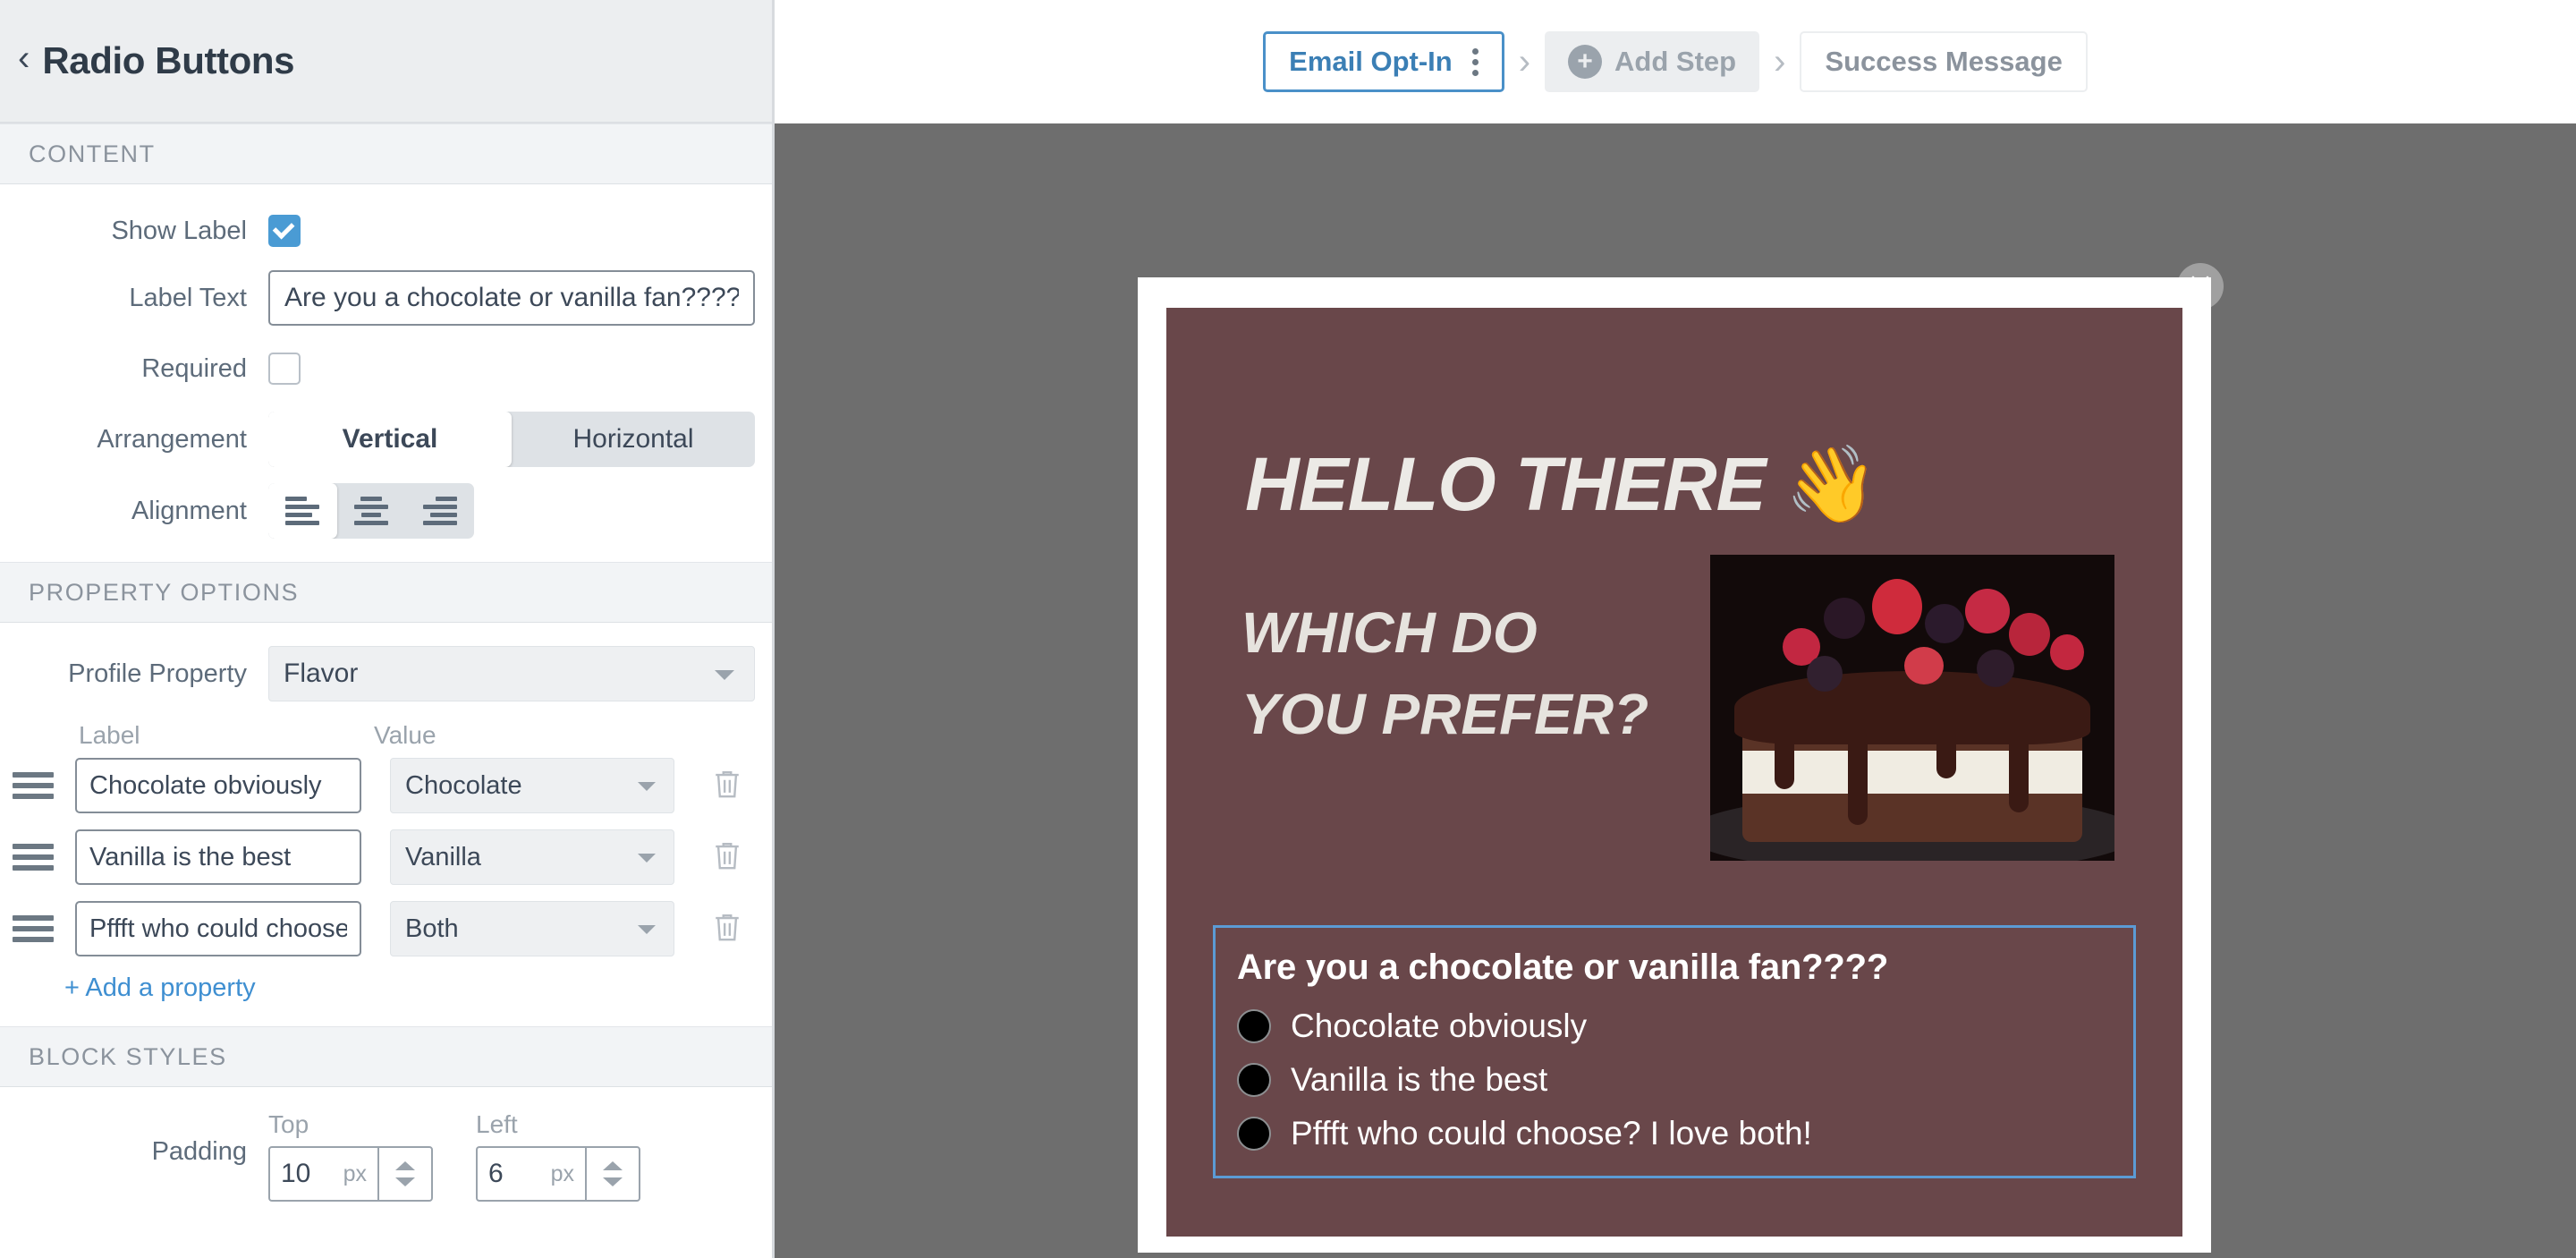 Image resolution: width=2576 pixels, height=1258 pixels. I want to click on align-right-button, so click(439, 511).